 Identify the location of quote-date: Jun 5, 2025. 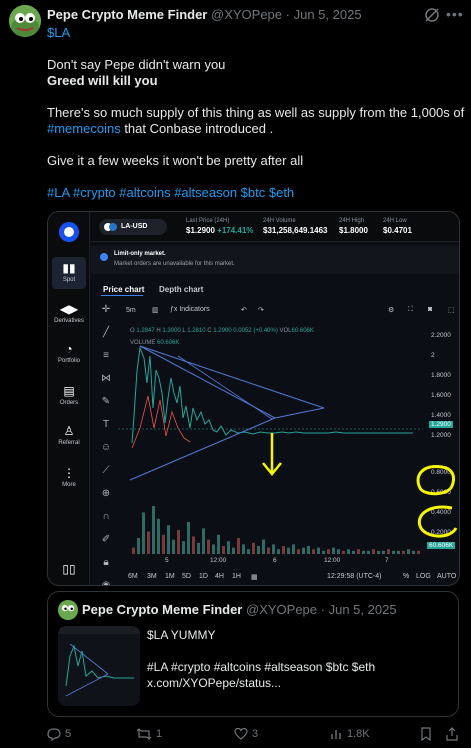
(362, 609).